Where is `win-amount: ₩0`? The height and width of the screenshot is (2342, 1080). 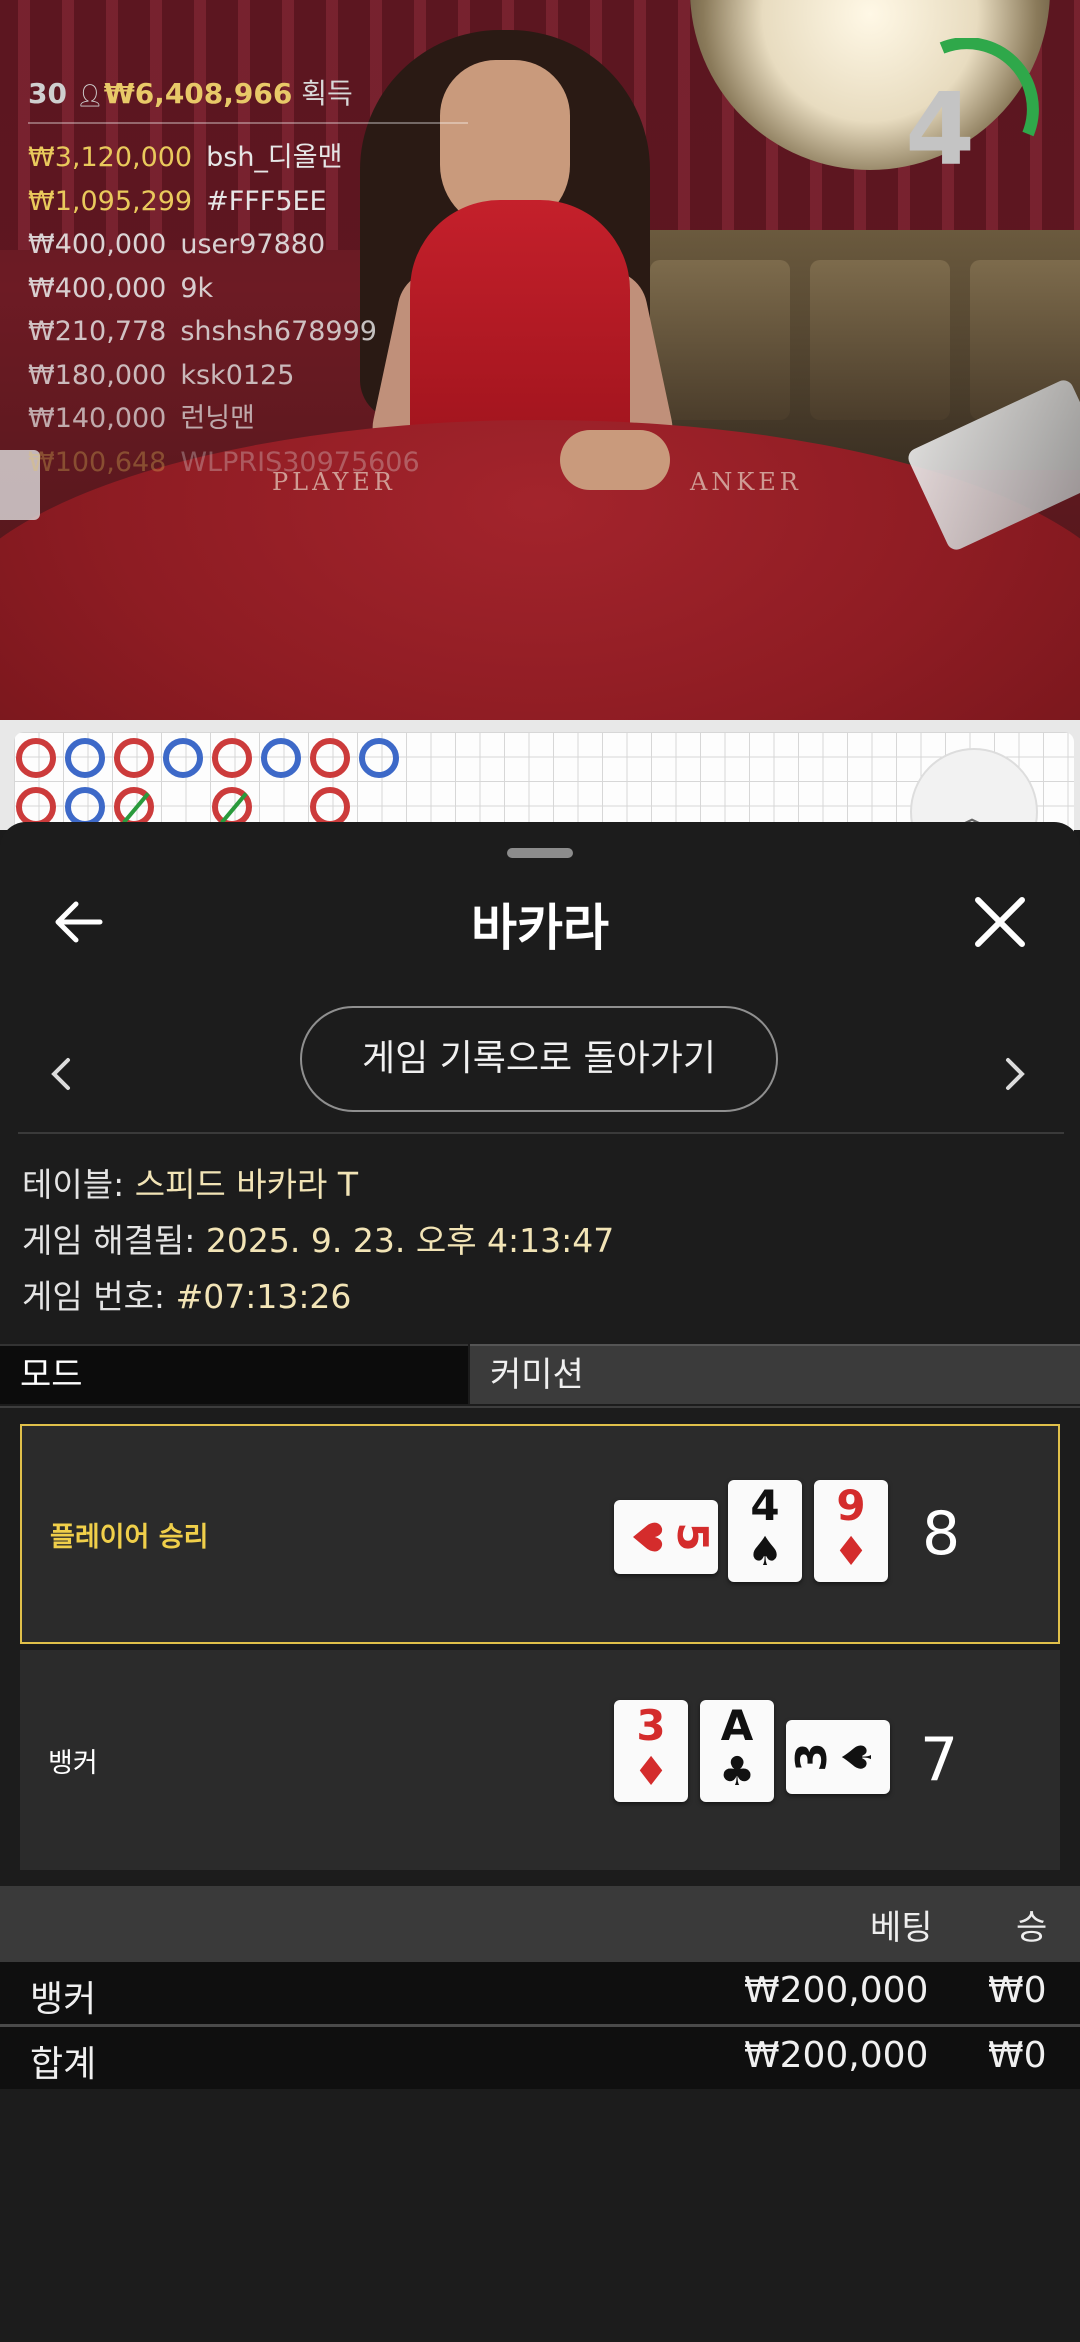
win-amount: ₩0 is located at coordinates (1017, 2055).